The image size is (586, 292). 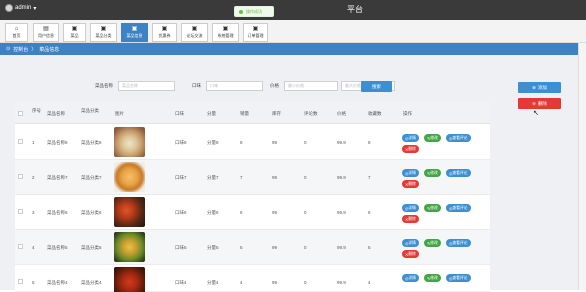 I want to click on tab-dish-category: ▣ 菜品分类, so click(x=103, y=32).